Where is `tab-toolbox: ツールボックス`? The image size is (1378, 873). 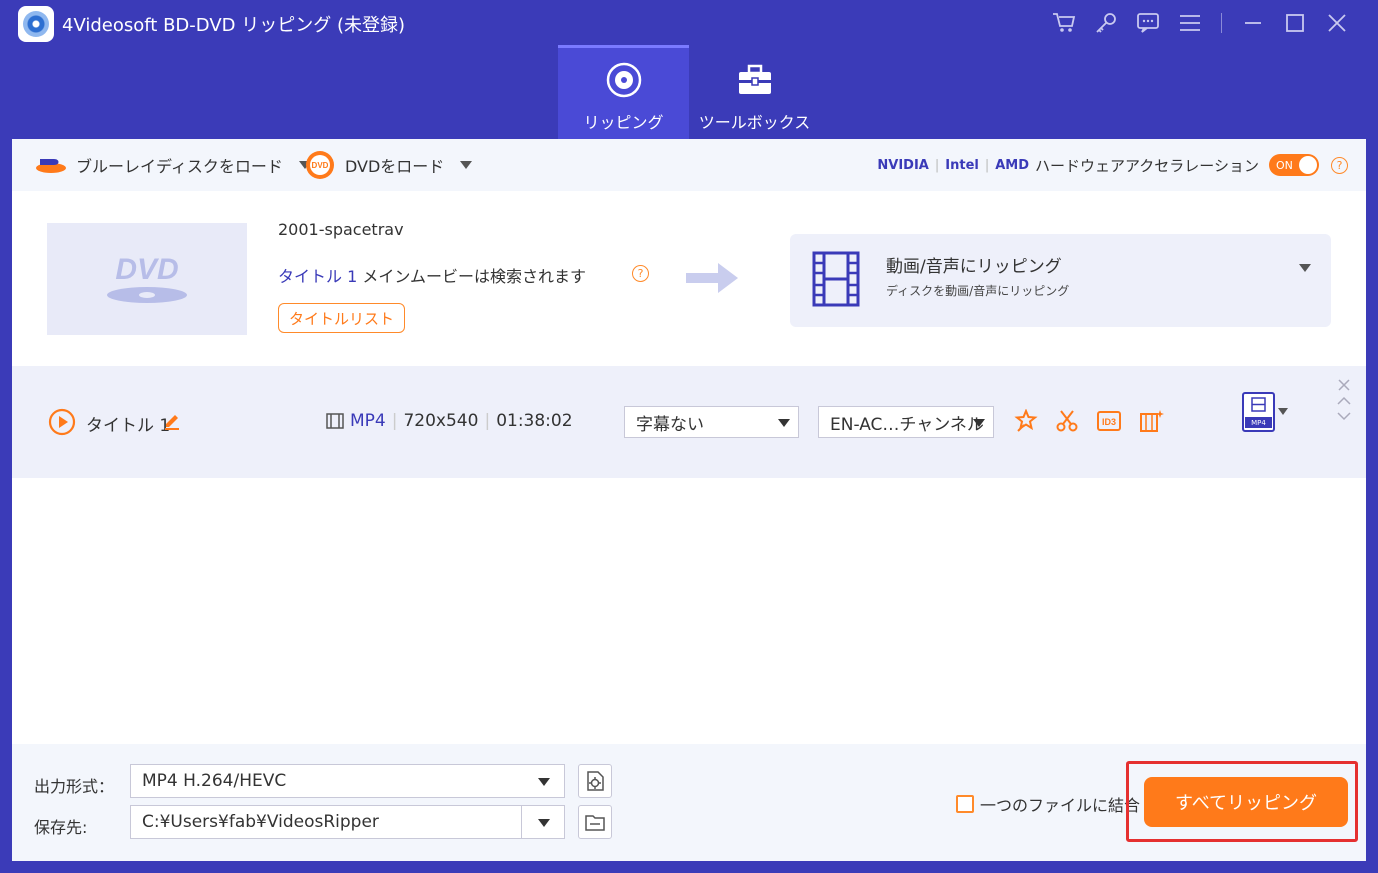
tab-toolbox: ツールボックス is located at coordinates (754, 92).